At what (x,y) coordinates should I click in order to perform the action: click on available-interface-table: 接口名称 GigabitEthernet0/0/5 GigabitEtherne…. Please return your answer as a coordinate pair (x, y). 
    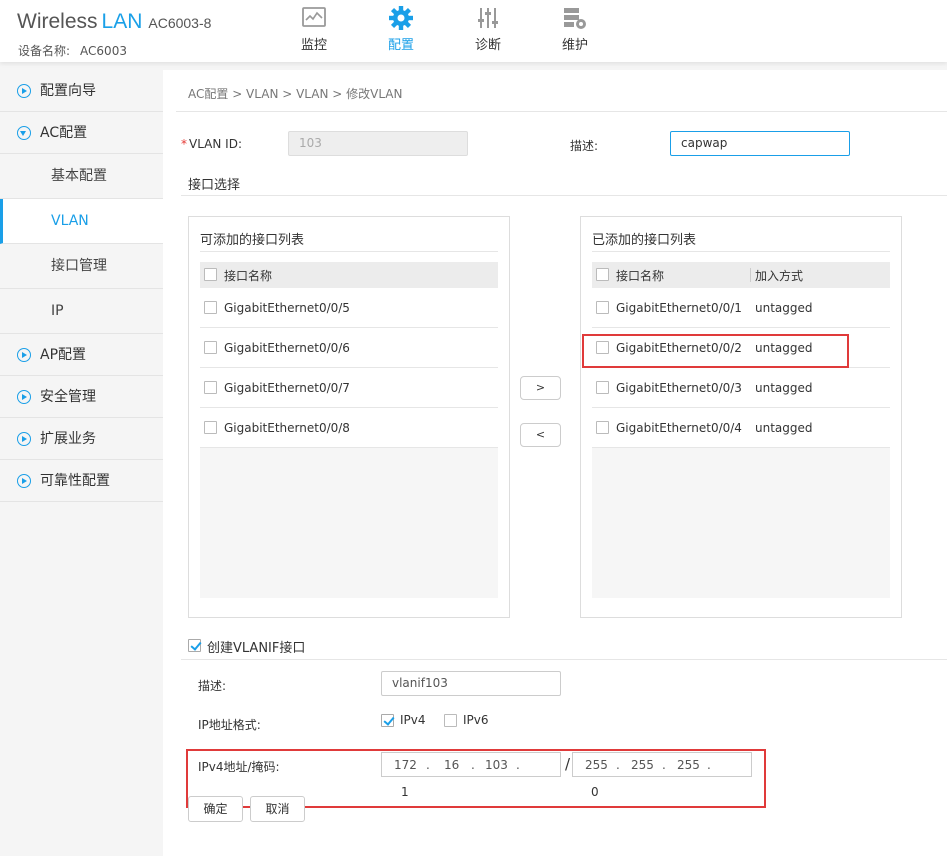
    Looking at the image, I should click on (349, 430).